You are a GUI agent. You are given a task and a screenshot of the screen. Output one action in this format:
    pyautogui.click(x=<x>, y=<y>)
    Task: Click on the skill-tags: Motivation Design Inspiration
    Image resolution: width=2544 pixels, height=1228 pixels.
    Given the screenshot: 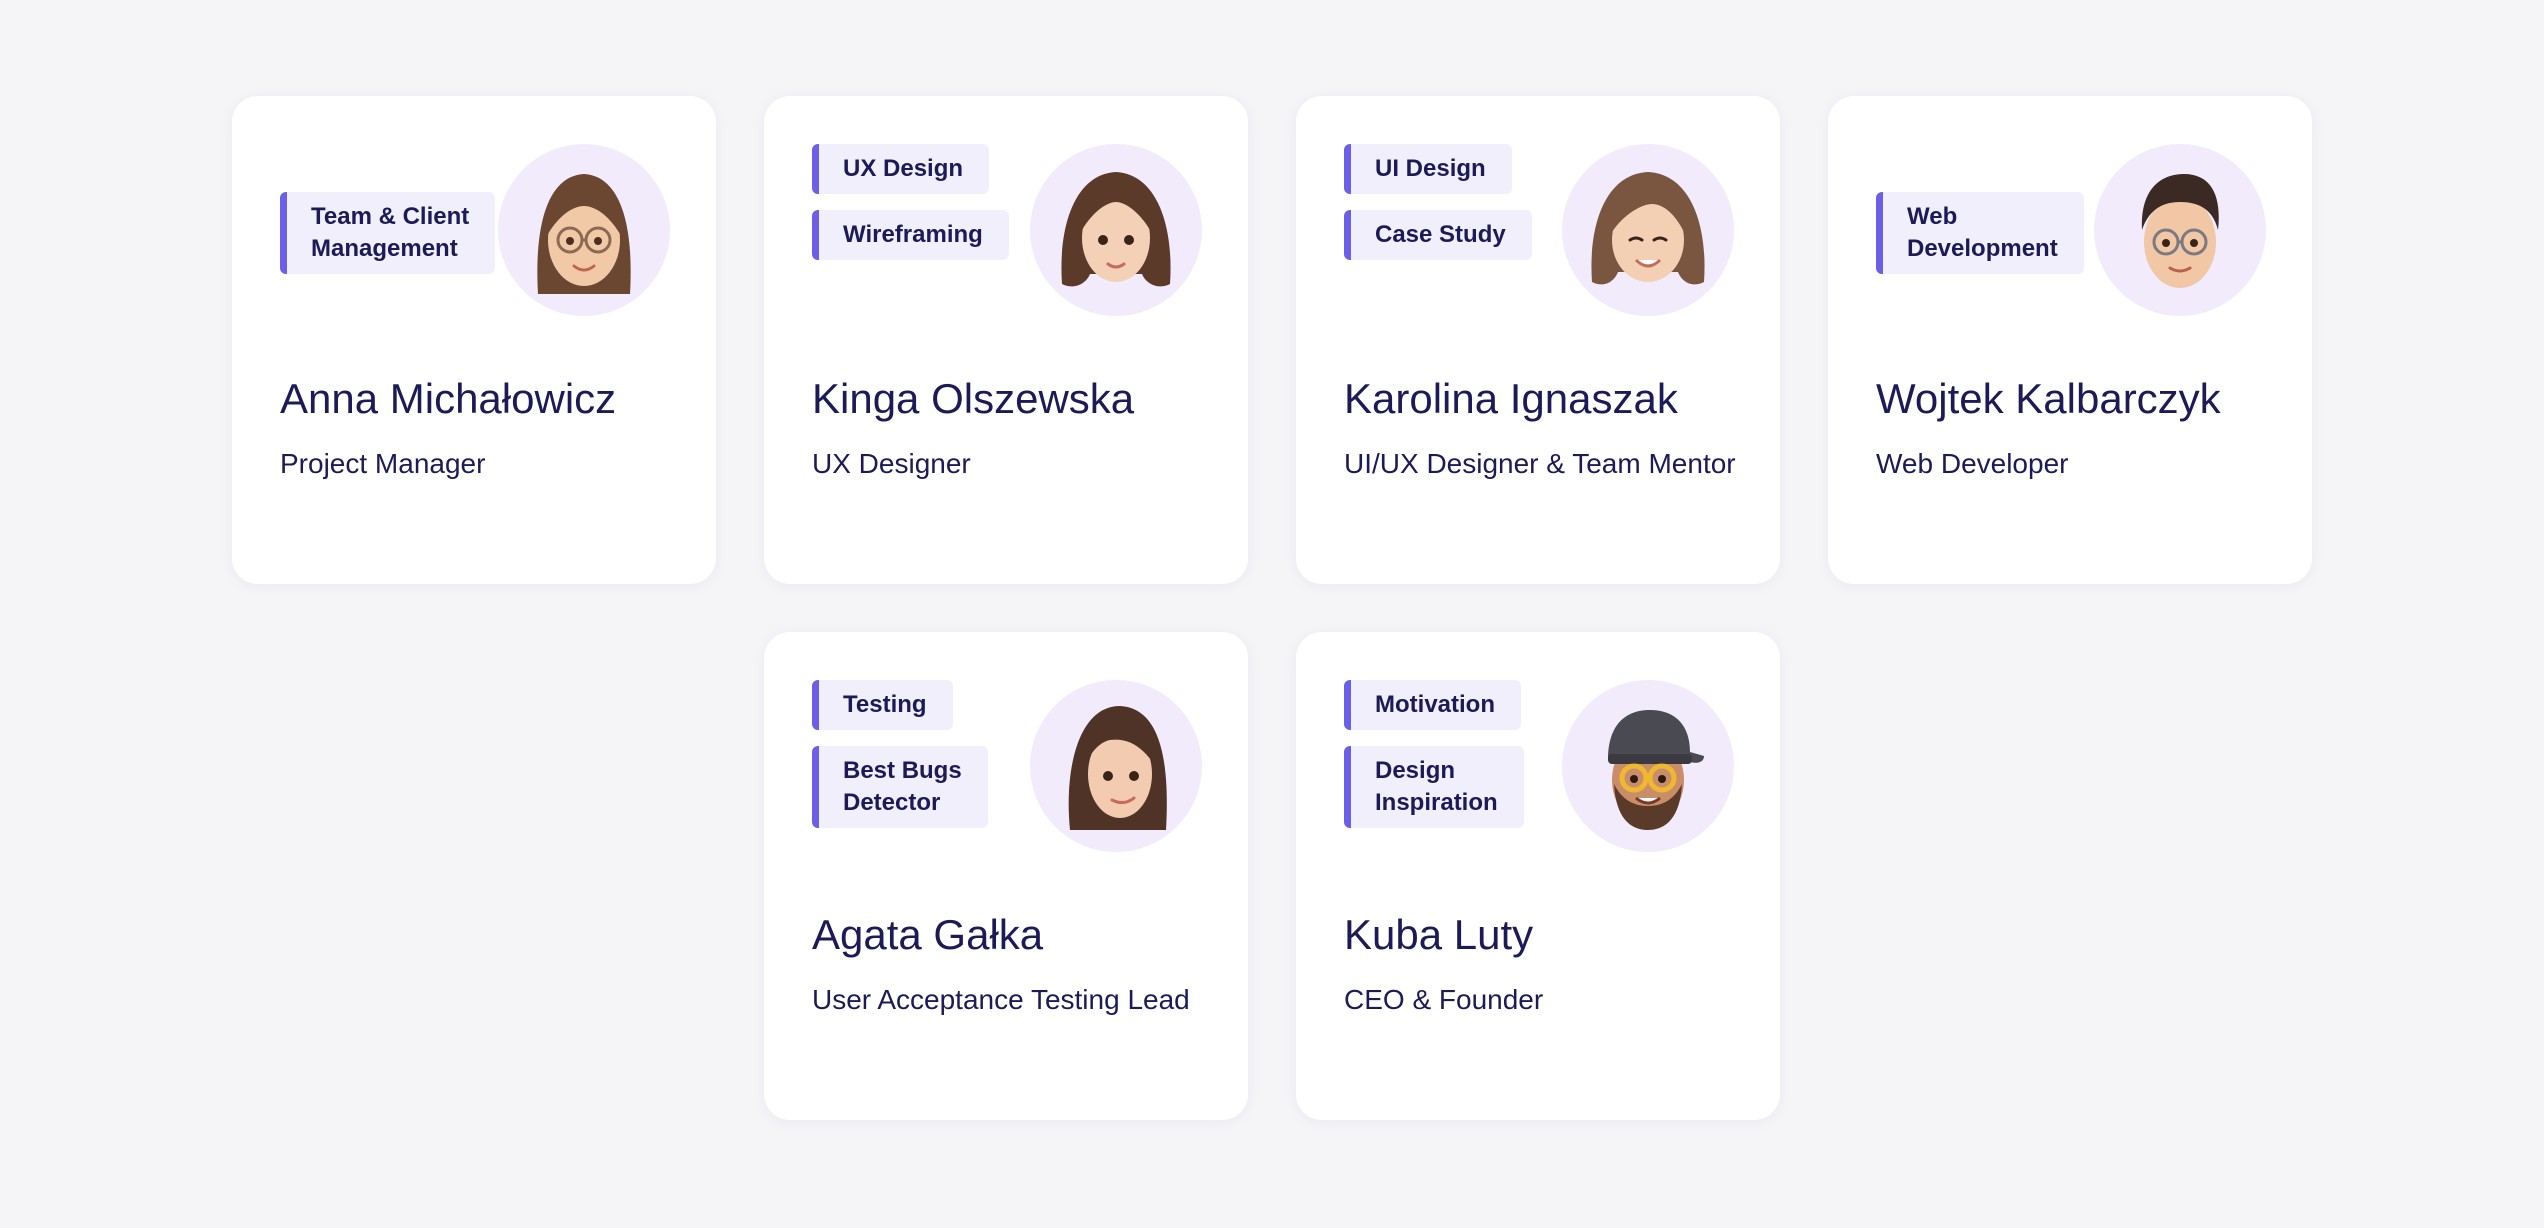 What is the action you would take?
    pyautogui.click(x=1434, y=754)
    